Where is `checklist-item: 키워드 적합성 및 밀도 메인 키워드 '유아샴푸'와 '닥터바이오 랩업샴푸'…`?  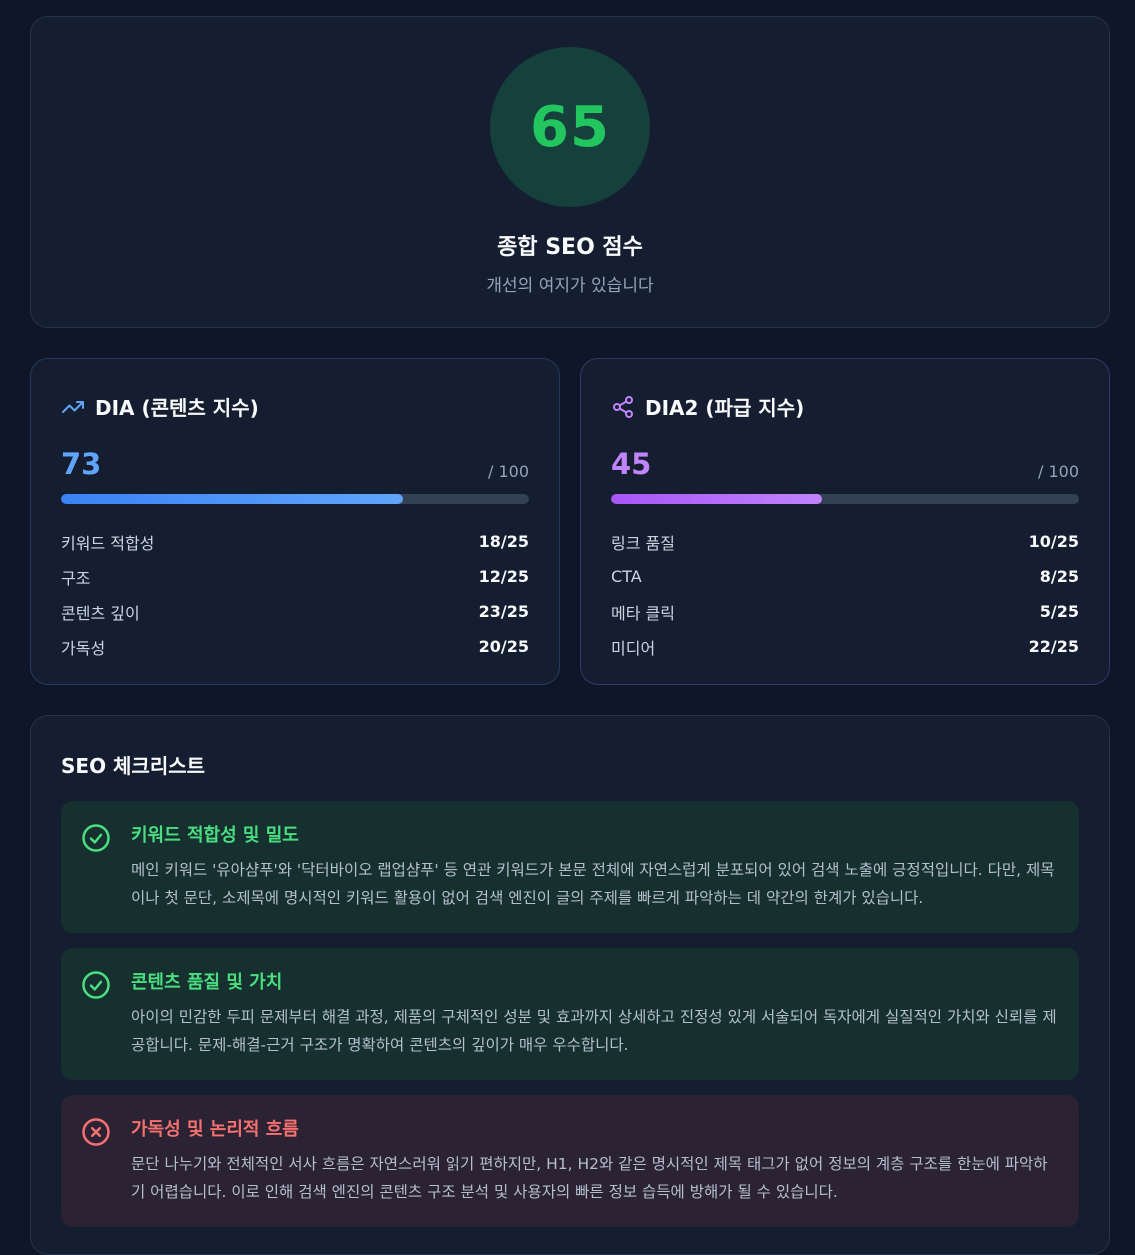
checklist-item: 키워드 적합성 및 밀도 메인 키워드 '유아샴푸'와 '닥터바이오 랩업샴푸'… is located at coordinates (570, 867).